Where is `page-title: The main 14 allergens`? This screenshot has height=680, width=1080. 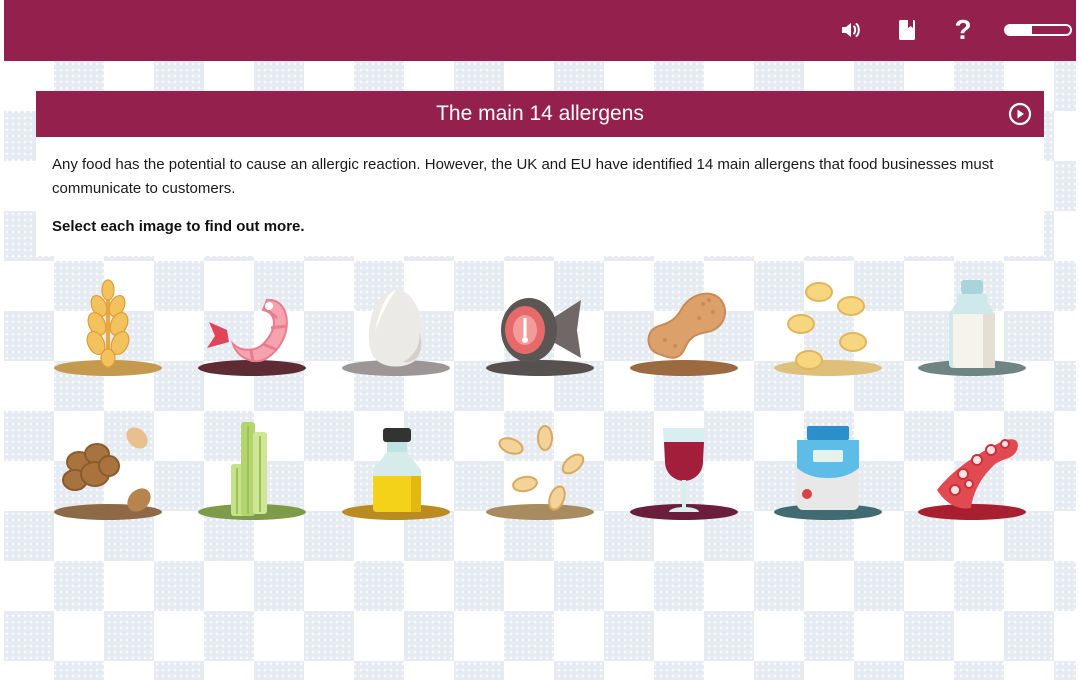
page-title: The main 14 allergens is located at coordinates (540, 113).